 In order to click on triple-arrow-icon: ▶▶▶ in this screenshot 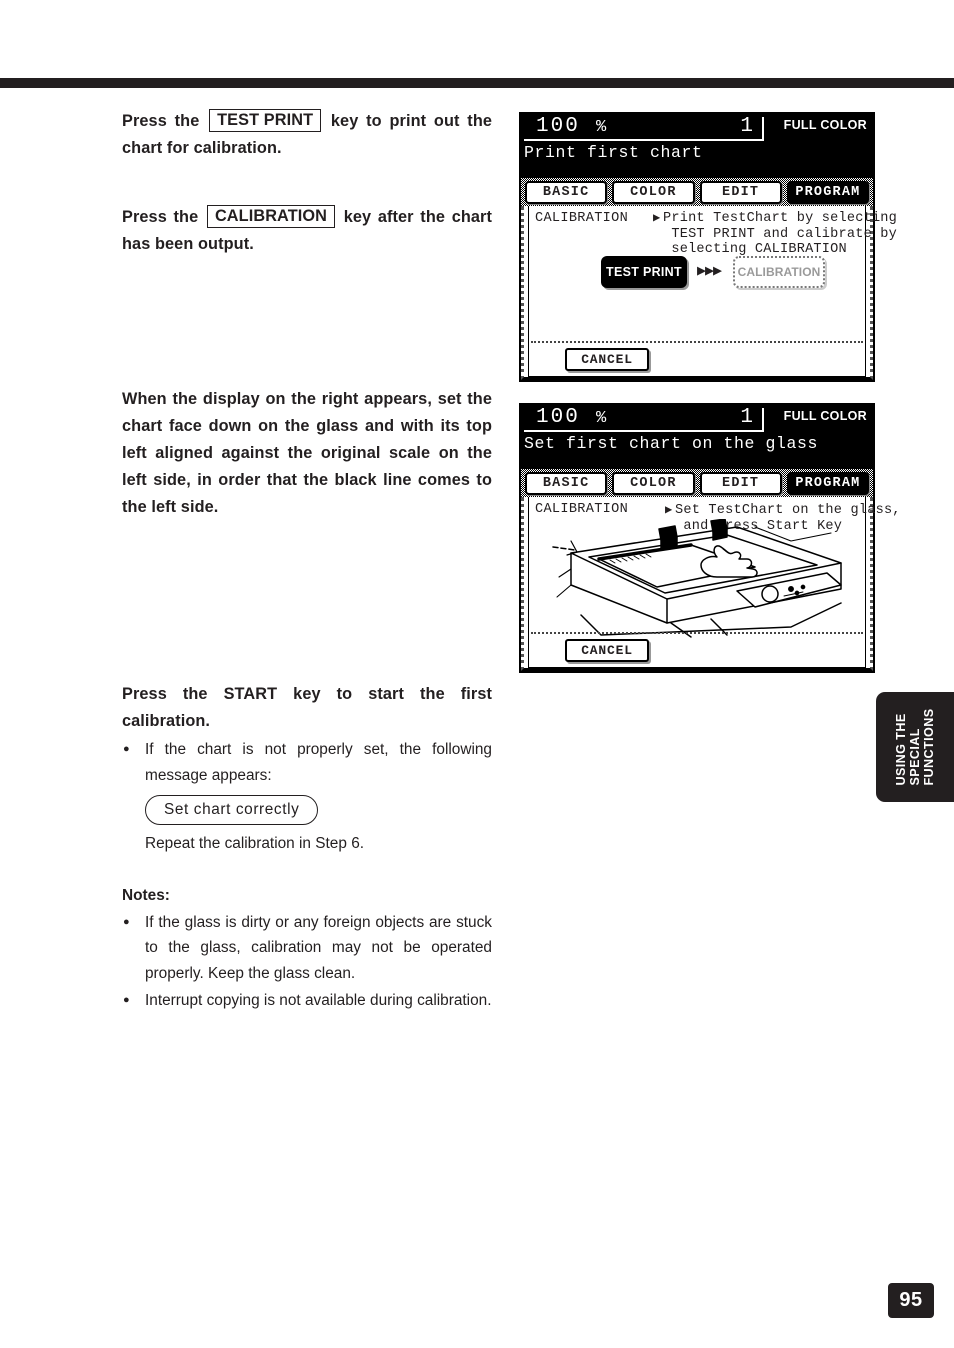, I will do `click(709, 271)`.